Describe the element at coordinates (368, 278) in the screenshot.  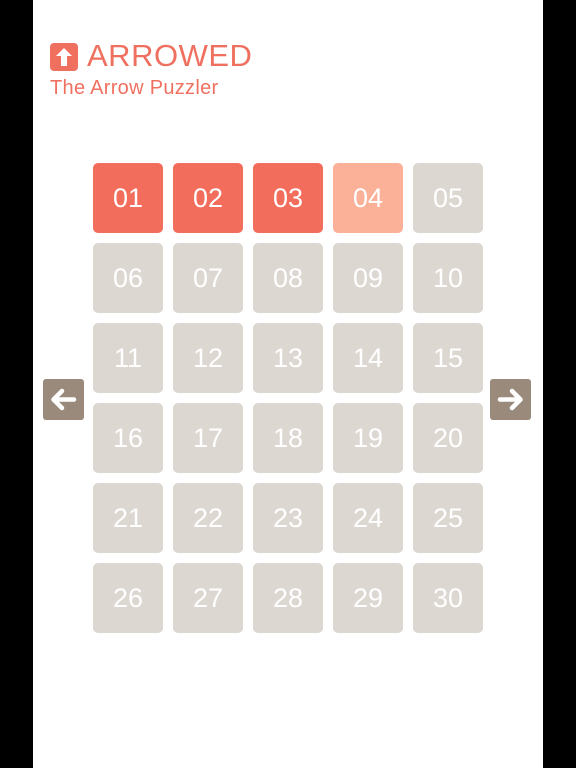
I see `level-tile-09: 09` at that location.